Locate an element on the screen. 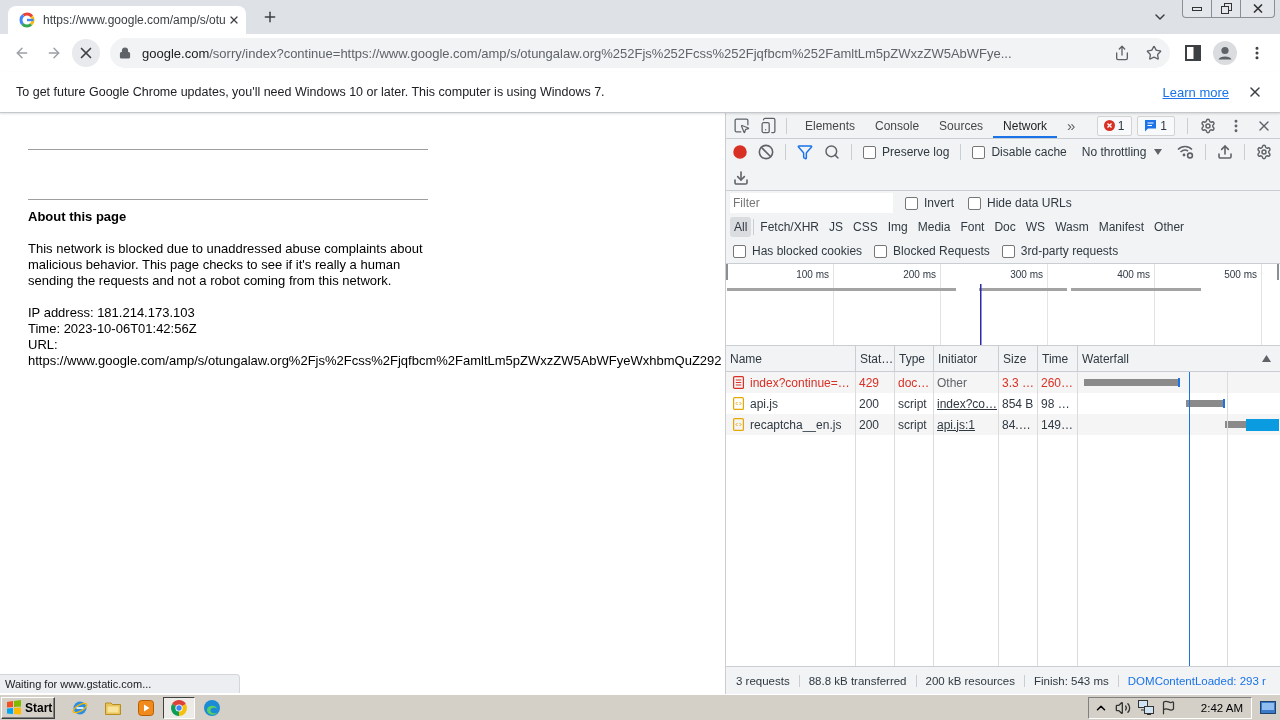 Image resolution: width=1280 pixels, height=720 pixels. learn-more-link: Learn more is located at coordinates (1195, 92).